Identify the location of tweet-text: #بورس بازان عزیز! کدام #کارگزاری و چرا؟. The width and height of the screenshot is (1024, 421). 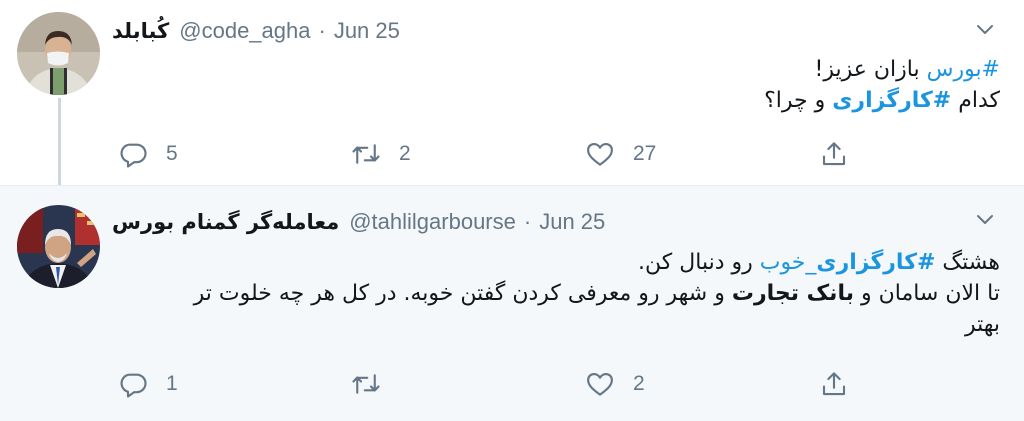
(556, 85).